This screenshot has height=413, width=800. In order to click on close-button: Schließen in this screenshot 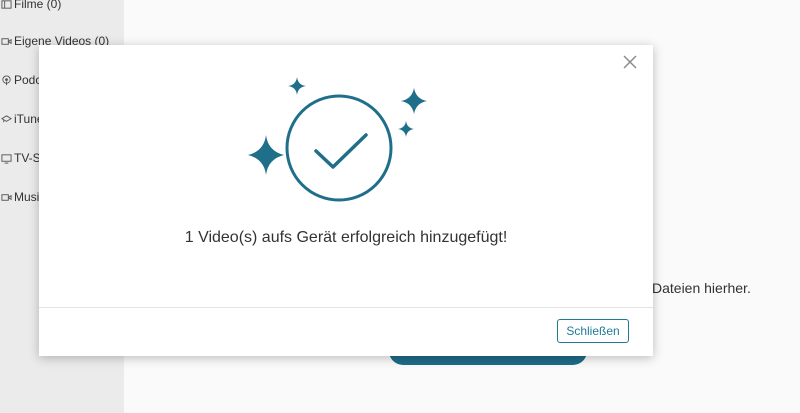, I will do `click(593, 331)`.